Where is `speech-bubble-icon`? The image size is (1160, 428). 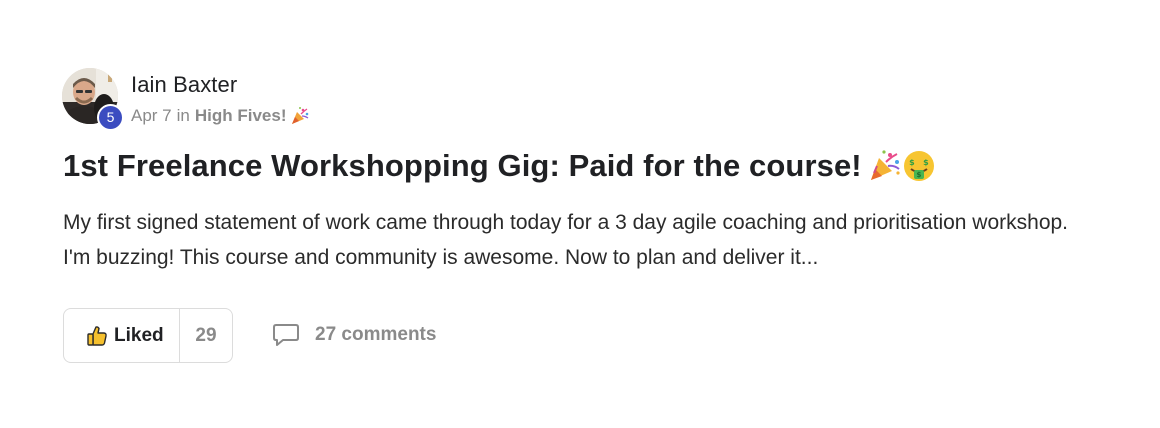
speech-bubble-icon is located at coordinates (286, 335).